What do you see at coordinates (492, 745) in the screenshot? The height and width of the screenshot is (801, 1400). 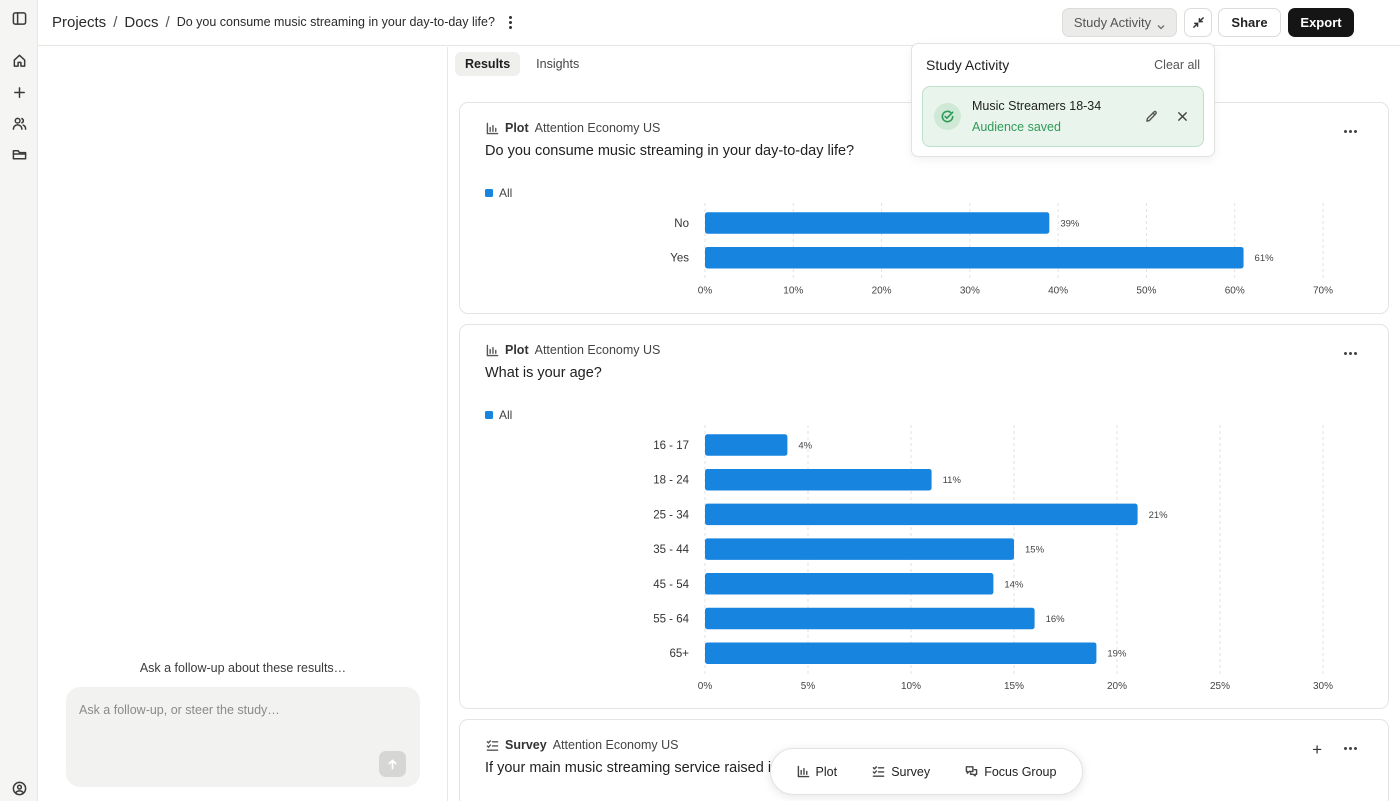 I see `checklist-icon` at bounding box center [492, 745].